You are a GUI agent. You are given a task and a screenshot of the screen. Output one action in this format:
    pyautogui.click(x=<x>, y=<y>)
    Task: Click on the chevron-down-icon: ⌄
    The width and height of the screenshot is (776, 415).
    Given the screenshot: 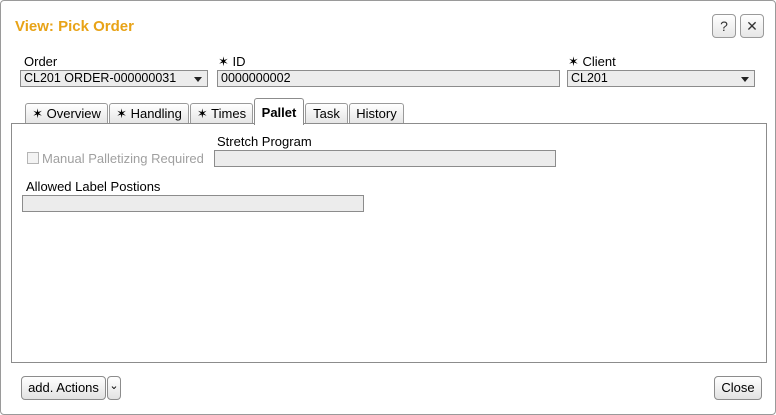 What is the action you would take?
    pyautogui.click(x=114, y=386)
    